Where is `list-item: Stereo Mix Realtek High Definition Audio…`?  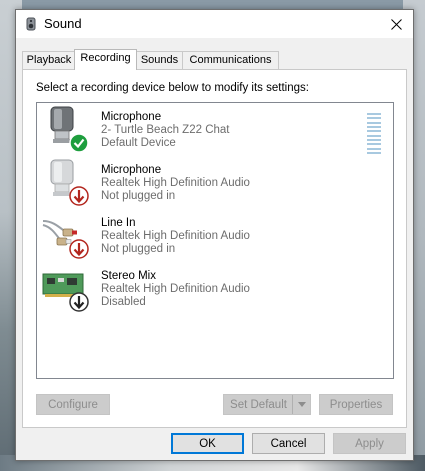
list-item: Stereo Mix Realtek High Definition Audio… is located at coordinates (215, 287).